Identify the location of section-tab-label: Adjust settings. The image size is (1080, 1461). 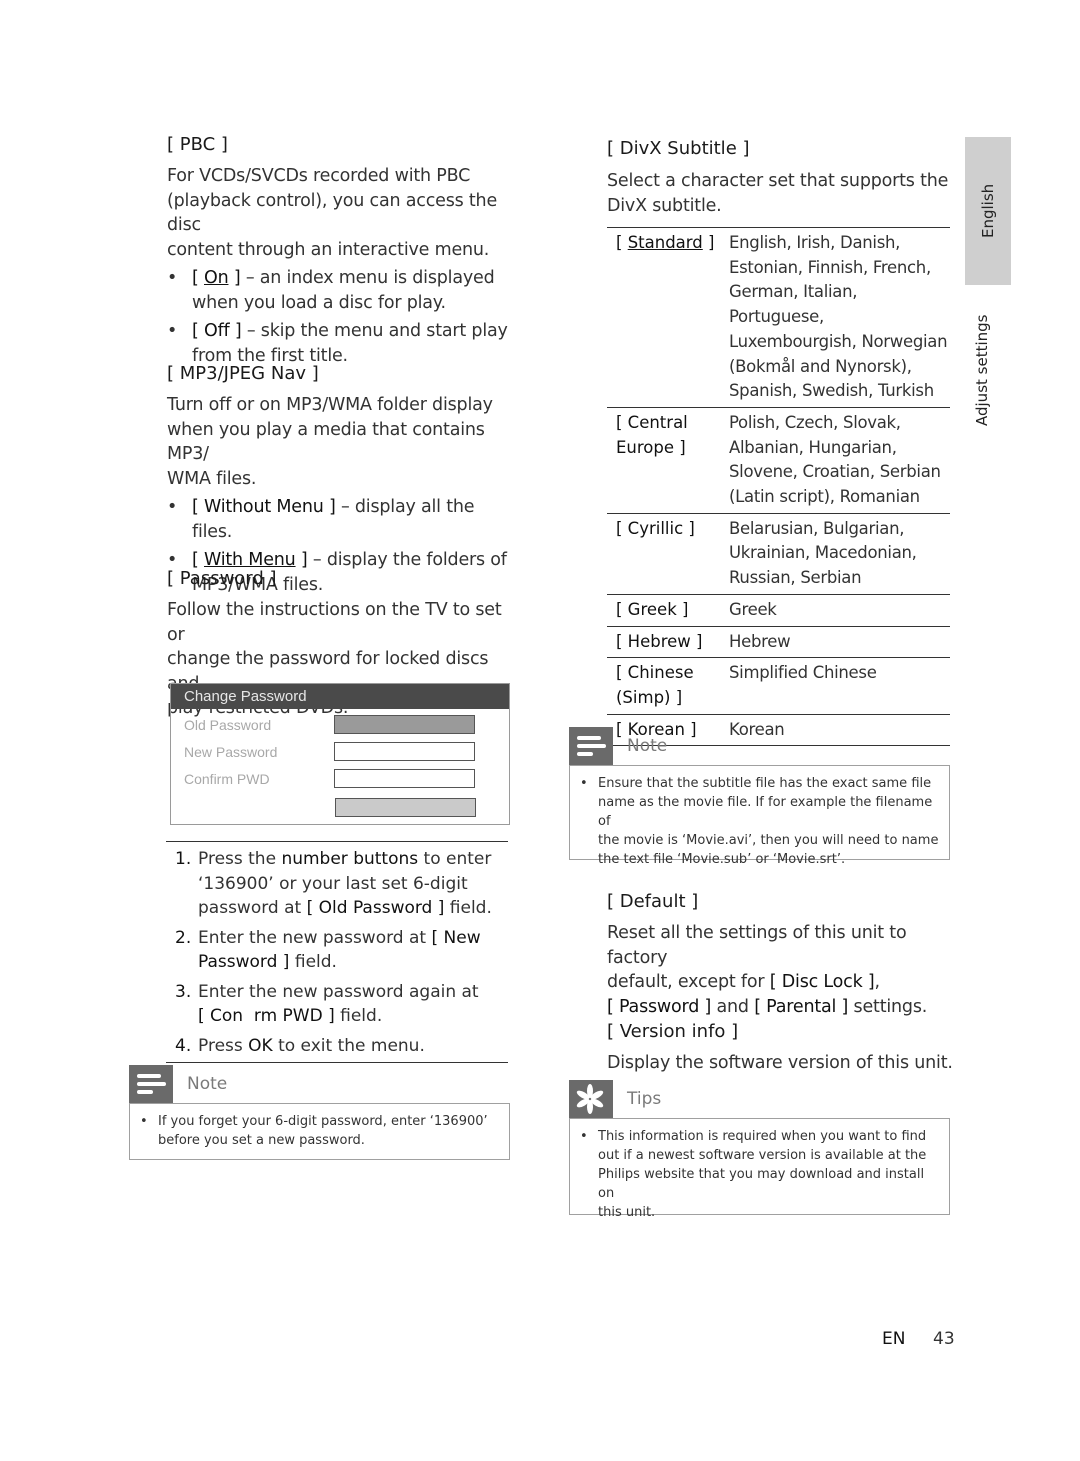
(982, 370).